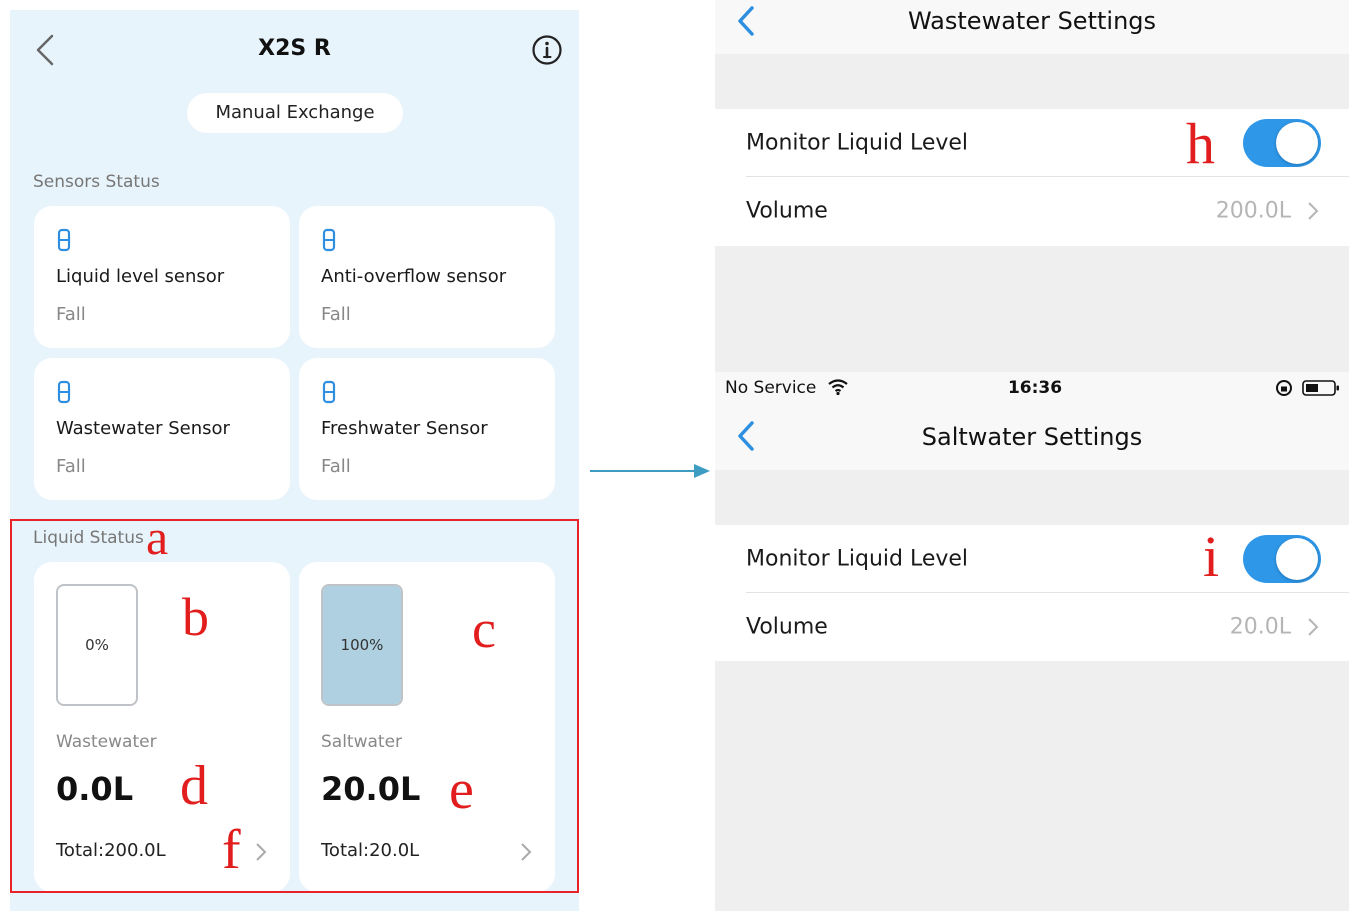 This screenshot has width=1353, height=911. I want to click on sensor-name: Anti-overflow sensor, so click(414, 276).